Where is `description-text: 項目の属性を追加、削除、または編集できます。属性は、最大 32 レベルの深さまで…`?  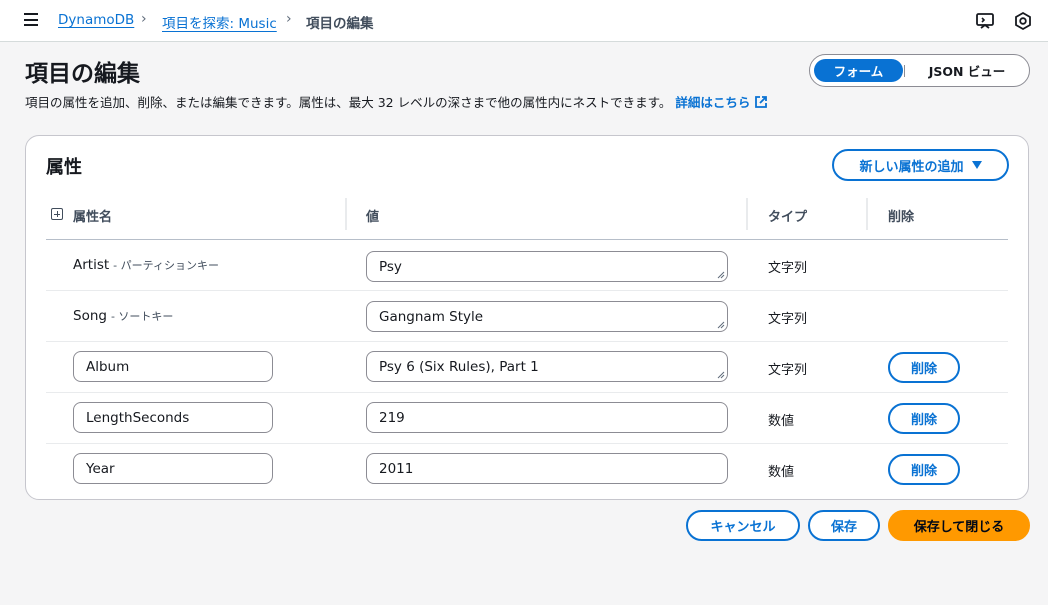 description-text: 項目の属性を追加、削除、または編集できます。属性は、最大 32 レベルの深さまで… is located at coordinates (348, 102).